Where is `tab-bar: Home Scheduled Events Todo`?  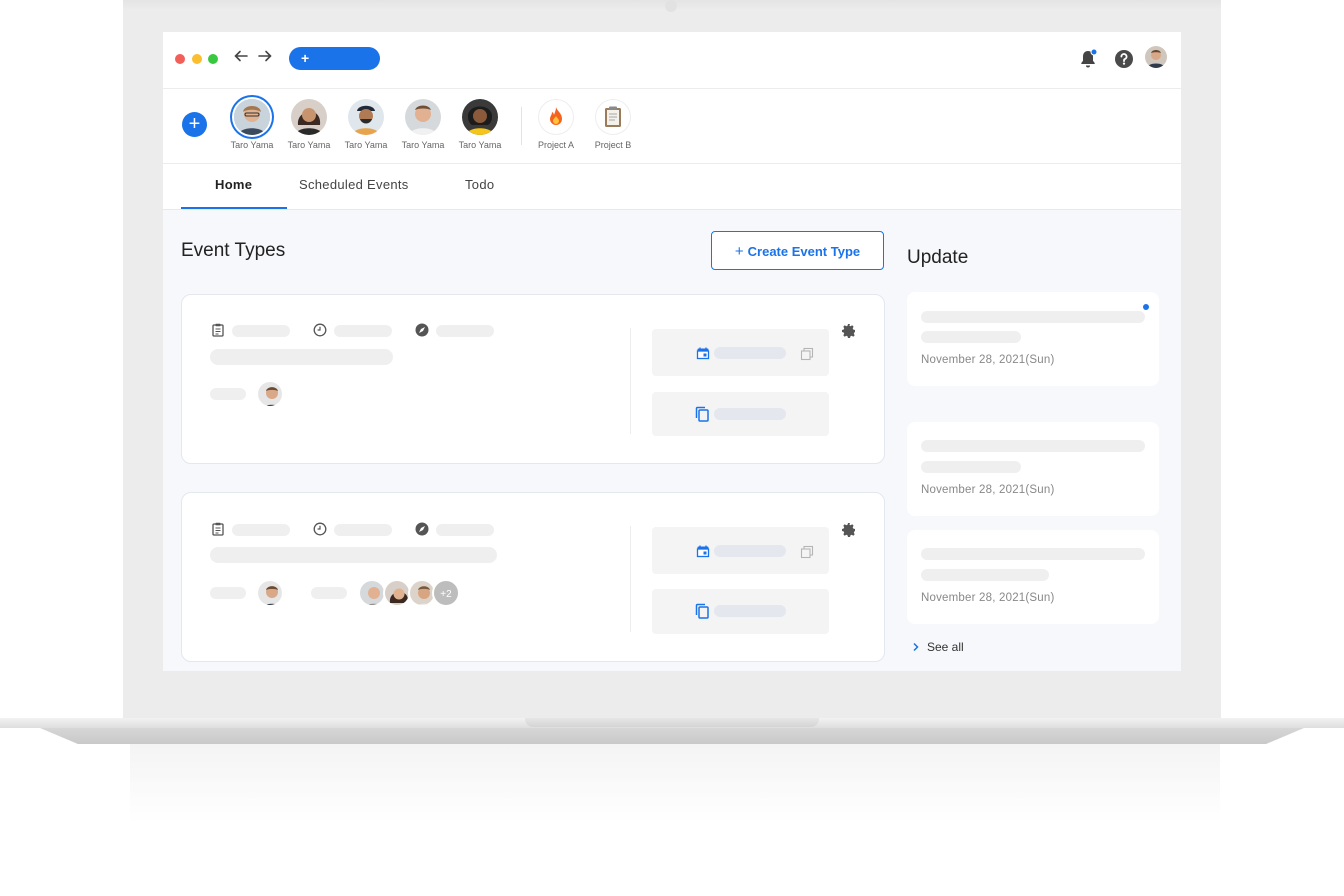
tab-bar: Home Scheduled Events Todo is located at coordinates (672, 187).